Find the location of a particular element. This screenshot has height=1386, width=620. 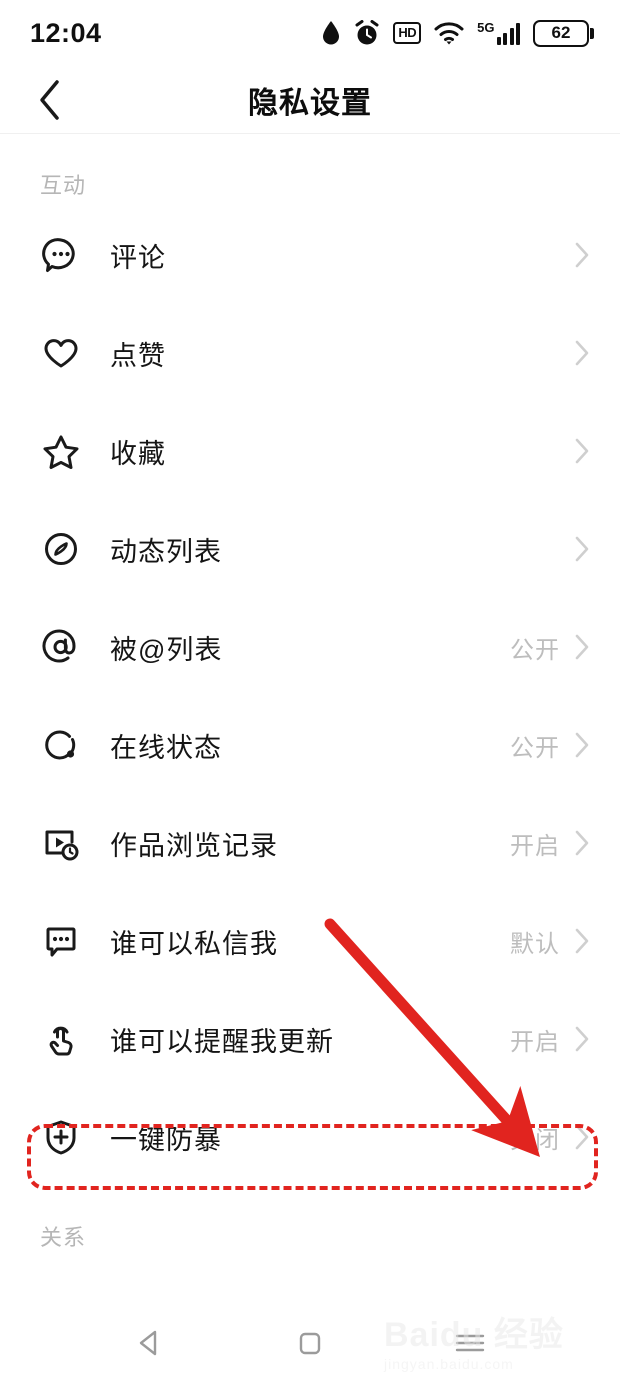

list-item-who-can-remind: 谁可以提醒我更新 开启 is located at coordinates (310, 1039).